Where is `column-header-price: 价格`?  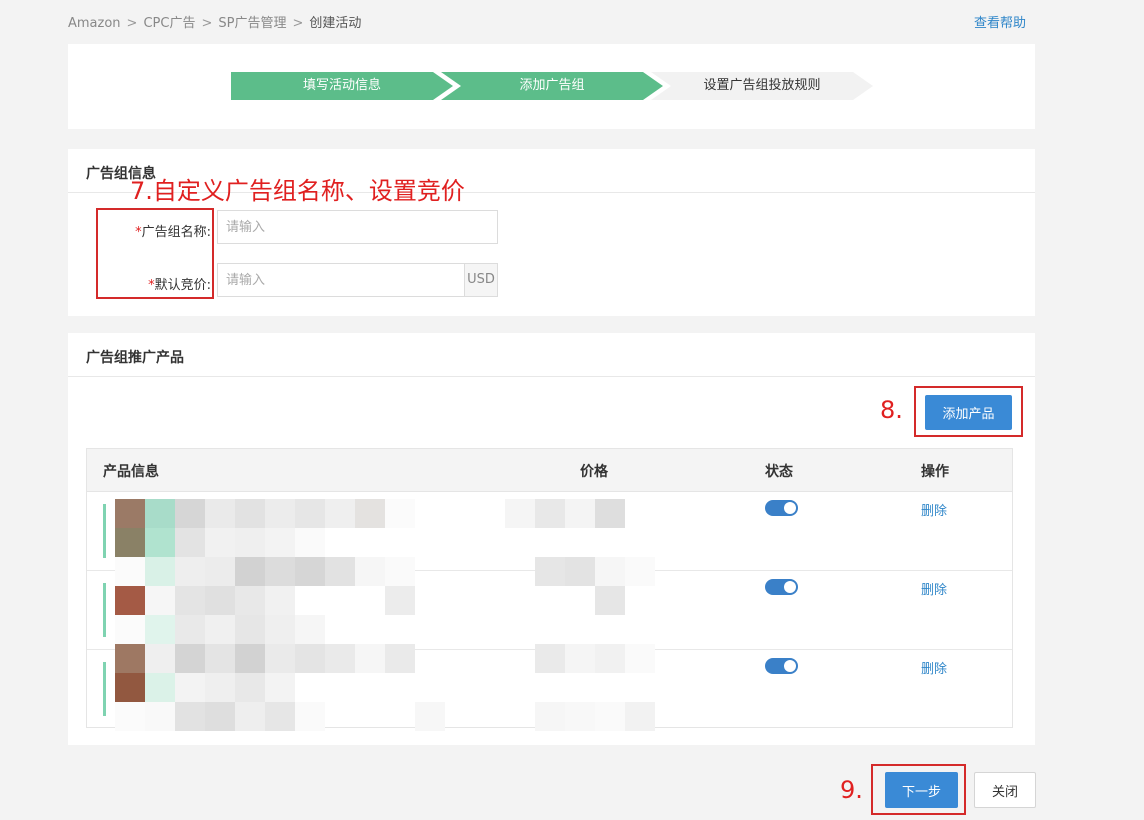
column-header-price: 价格 is located at coordinates (594, 472).